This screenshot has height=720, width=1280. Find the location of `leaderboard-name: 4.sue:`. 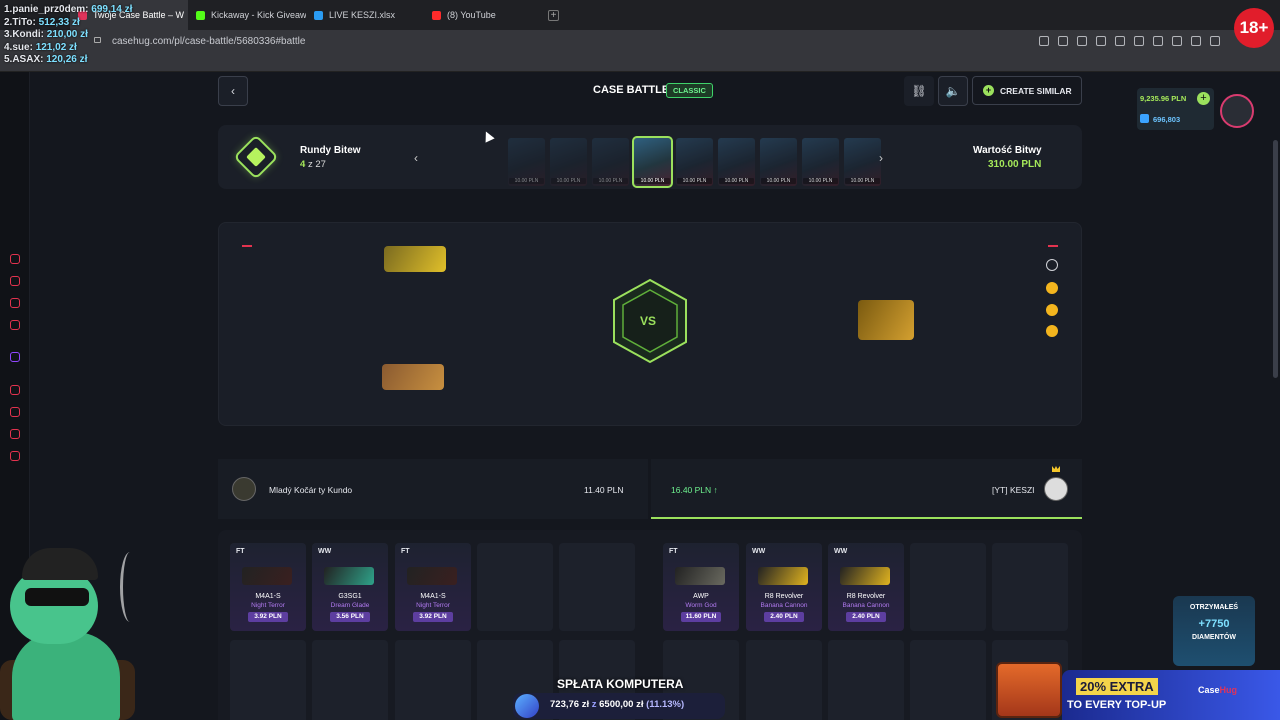

leaderboard-name: 4.sue: is located at coordinates (18, 47).